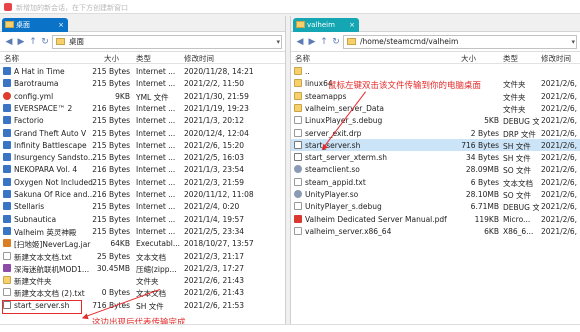 The height and width of the screenshot is (332, 580). I want to click on file-type: SH 文件, so click(150, 306).